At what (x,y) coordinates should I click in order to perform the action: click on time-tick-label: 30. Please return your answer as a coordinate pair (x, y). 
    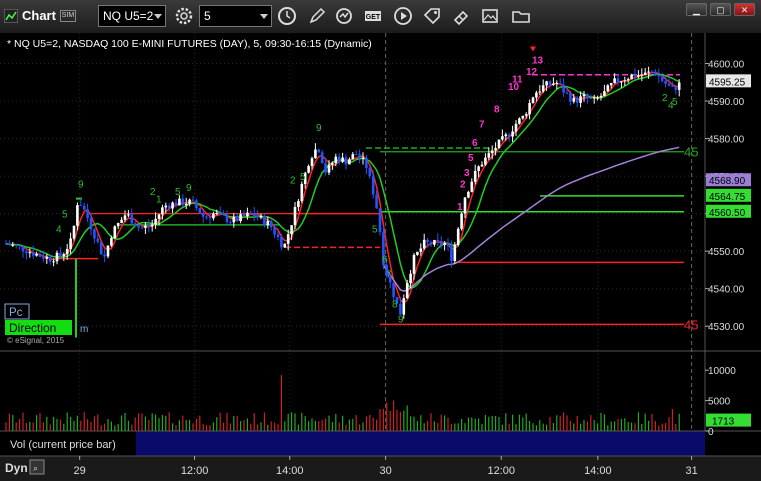
    Looking at the image, I should click on (386, 471).